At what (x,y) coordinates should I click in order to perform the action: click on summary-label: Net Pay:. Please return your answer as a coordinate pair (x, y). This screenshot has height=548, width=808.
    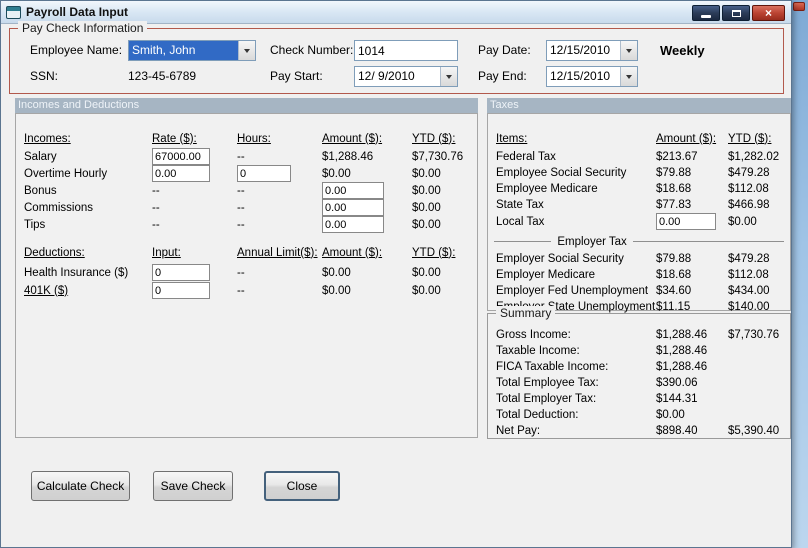
    Looking at the image, I should click on (518, 430).